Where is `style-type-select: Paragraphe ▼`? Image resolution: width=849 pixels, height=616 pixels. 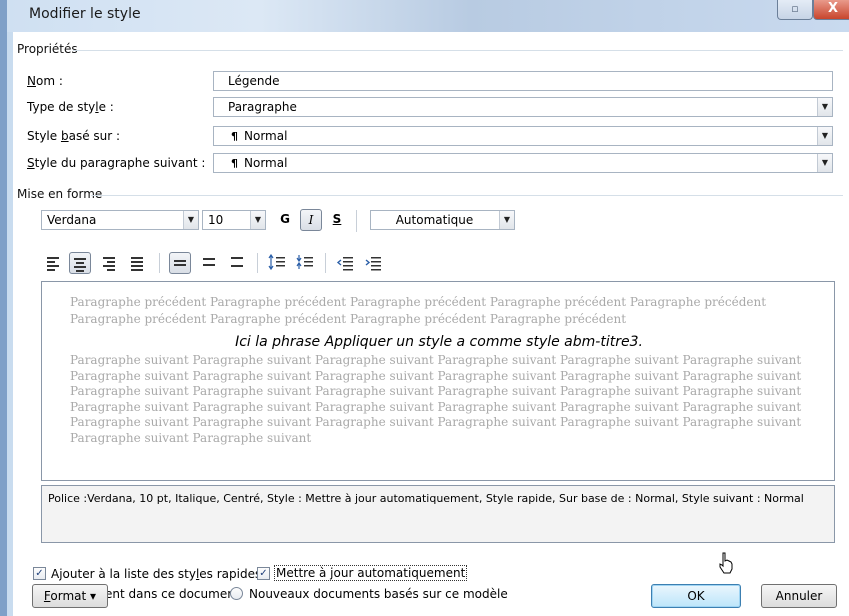
style-type-select: Paragraphe ▼ is located at coordinates (523, 107).